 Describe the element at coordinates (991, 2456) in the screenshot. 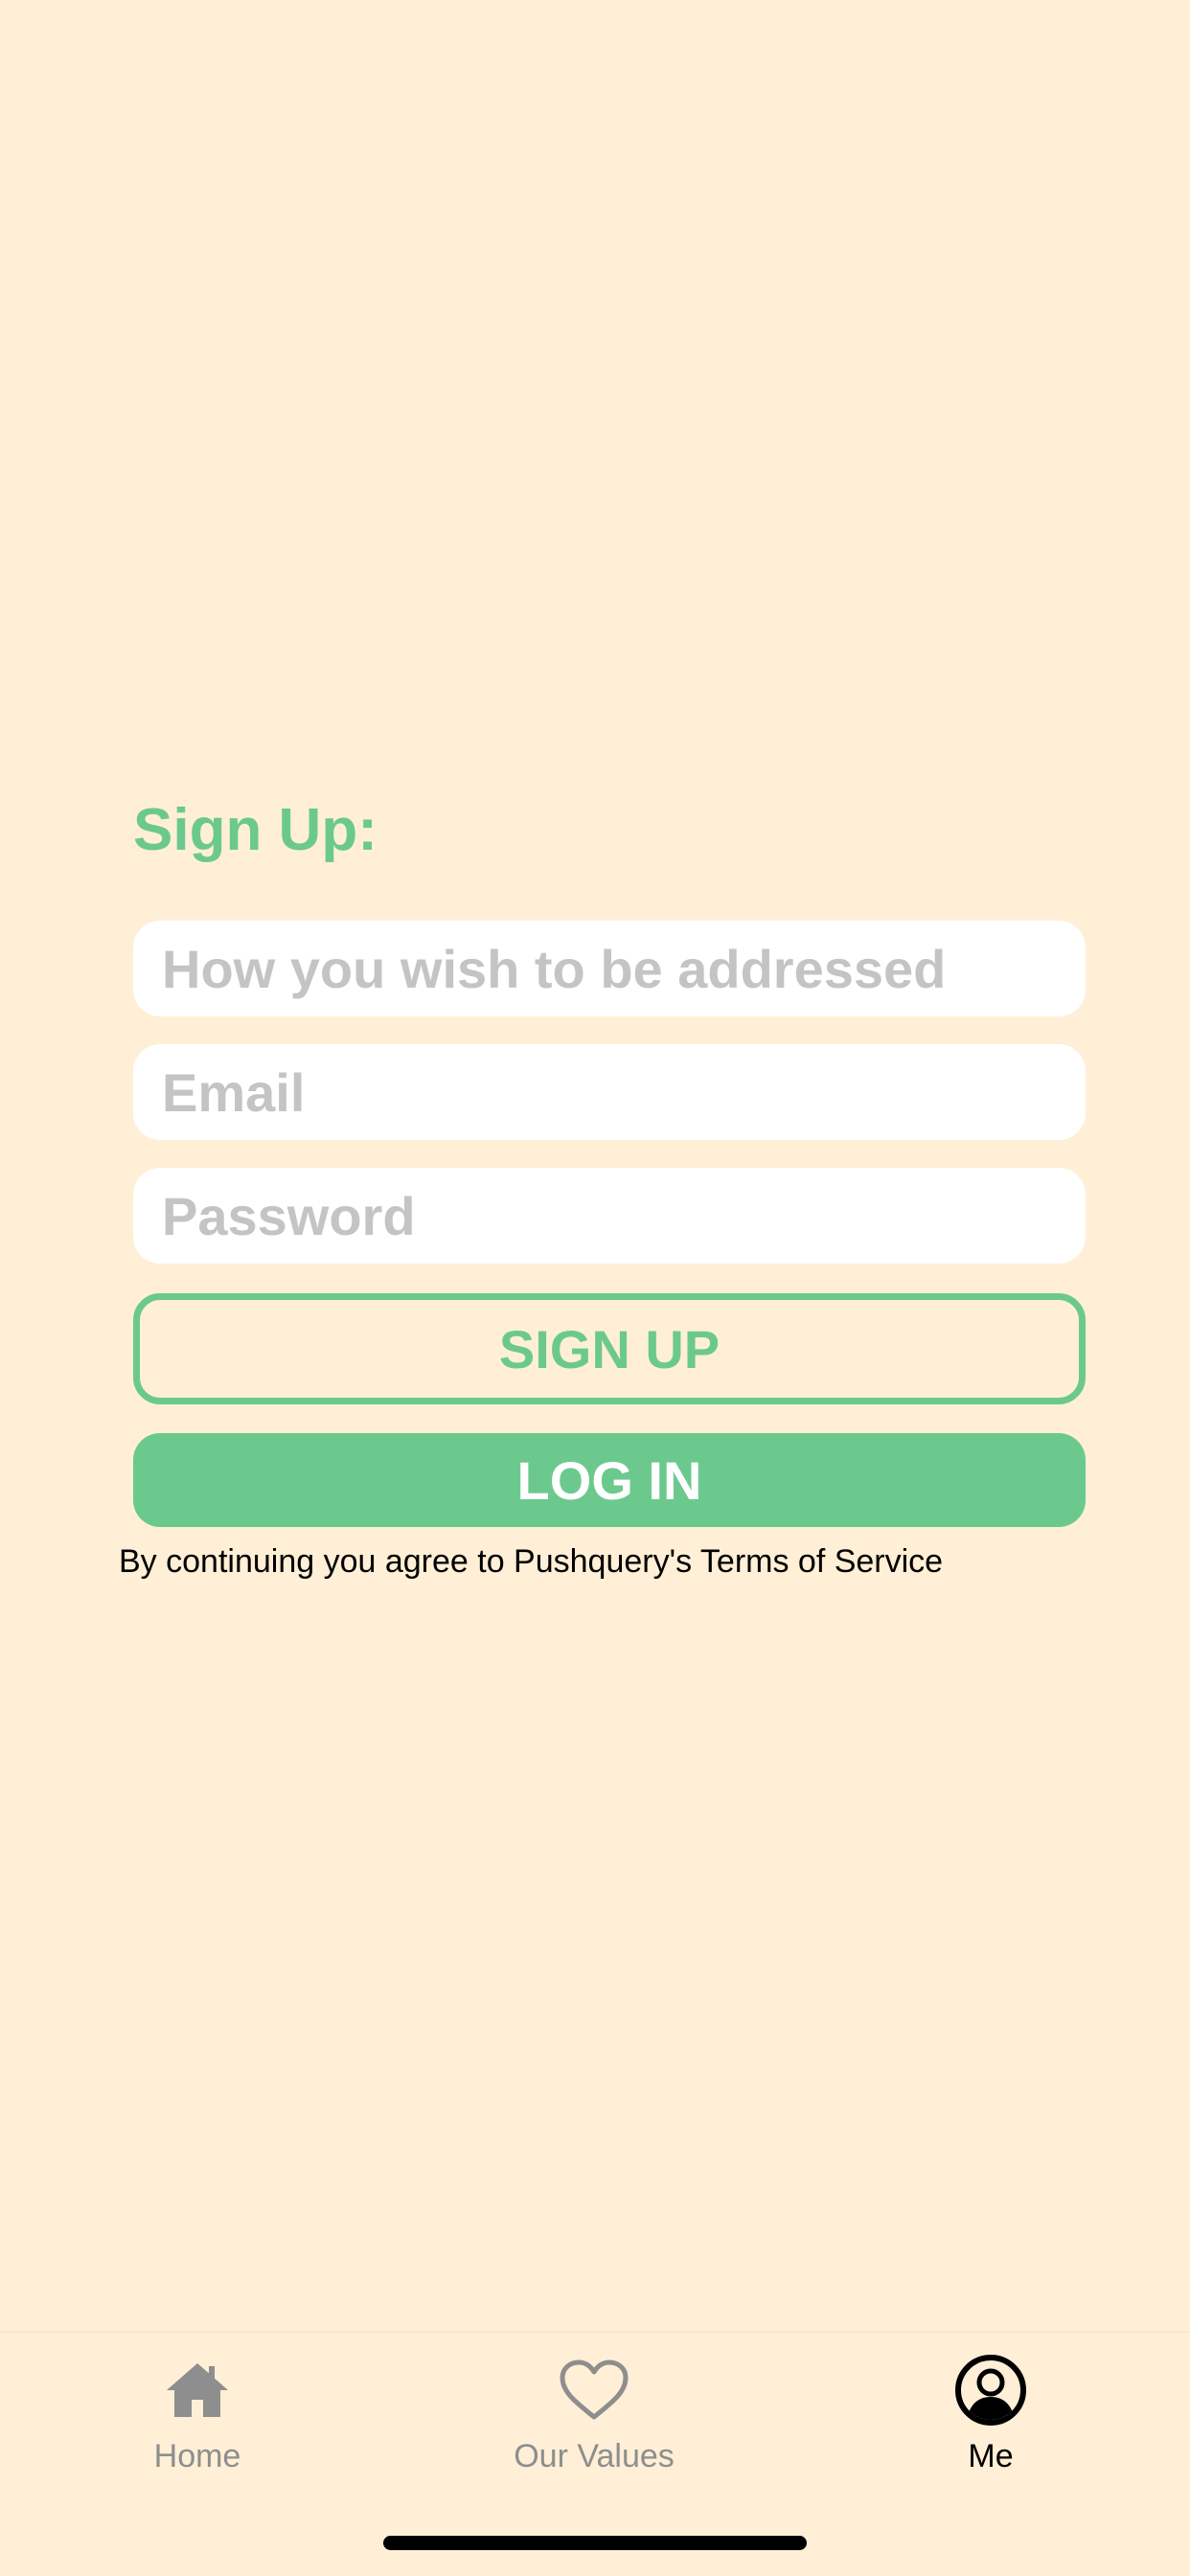

I see `tab-me-label: Me` at that location.